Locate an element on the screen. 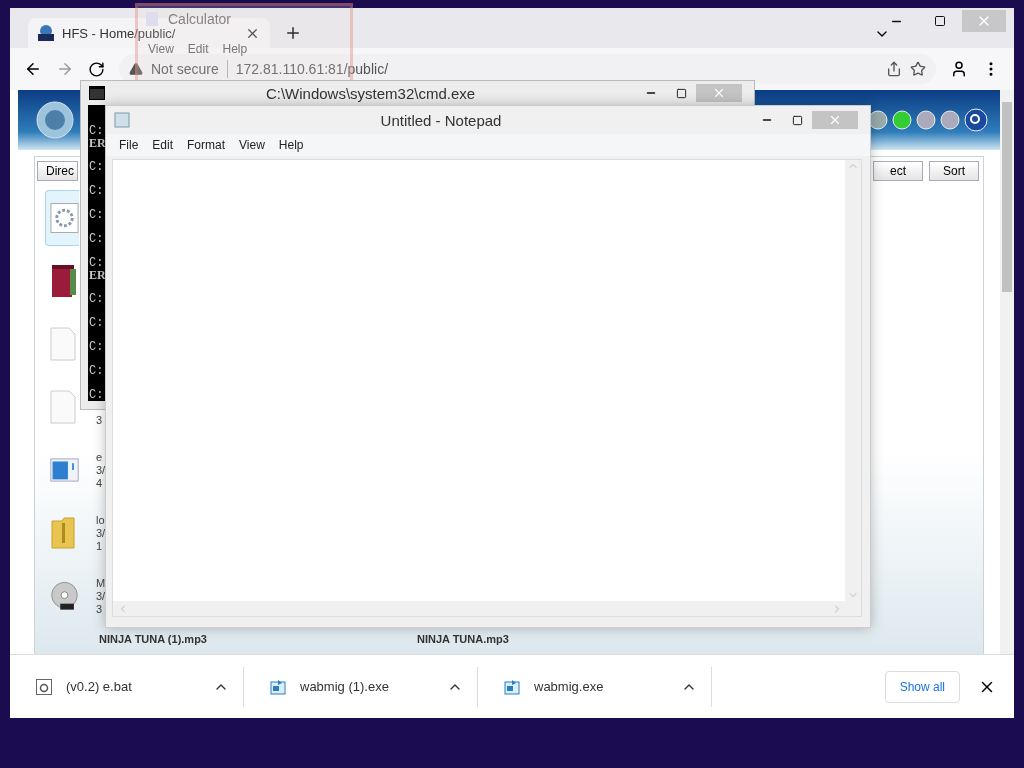  menu-item: Help is located at coordinates (291, 145).